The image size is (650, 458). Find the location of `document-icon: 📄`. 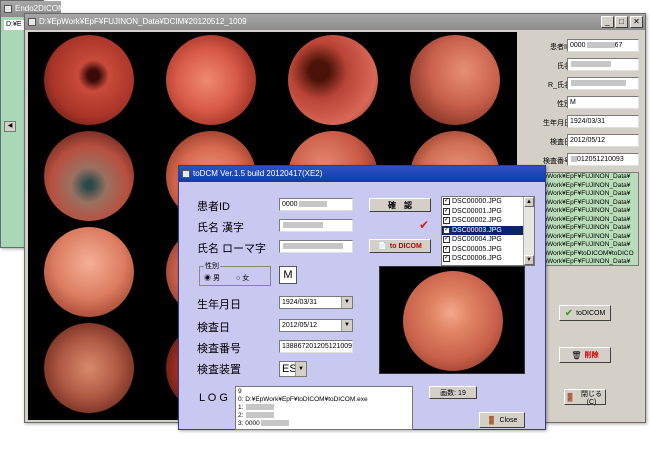

document-icon: 📄 is located at coordinates (382, 246).